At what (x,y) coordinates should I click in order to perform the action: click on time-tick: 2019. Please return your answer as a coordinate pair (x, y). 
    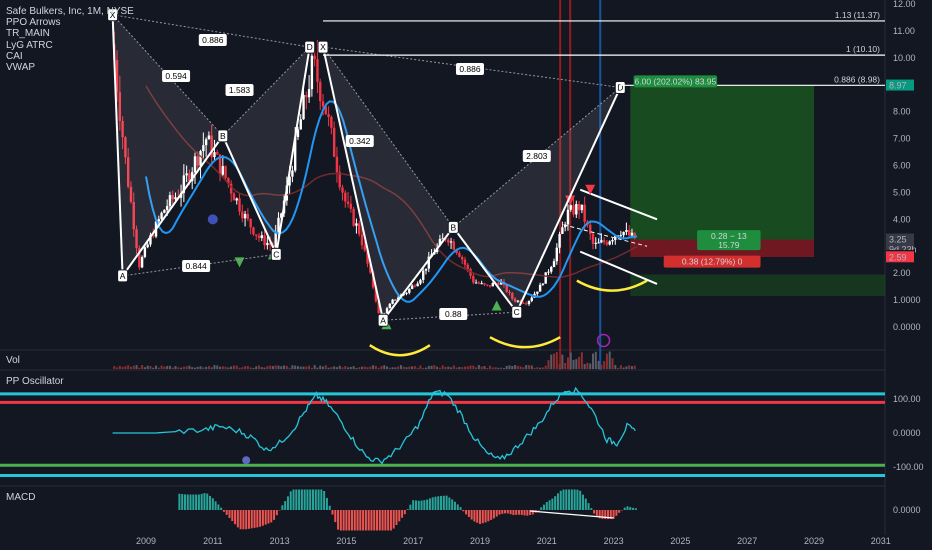
    Looking at the image, I should click on (480, 541).